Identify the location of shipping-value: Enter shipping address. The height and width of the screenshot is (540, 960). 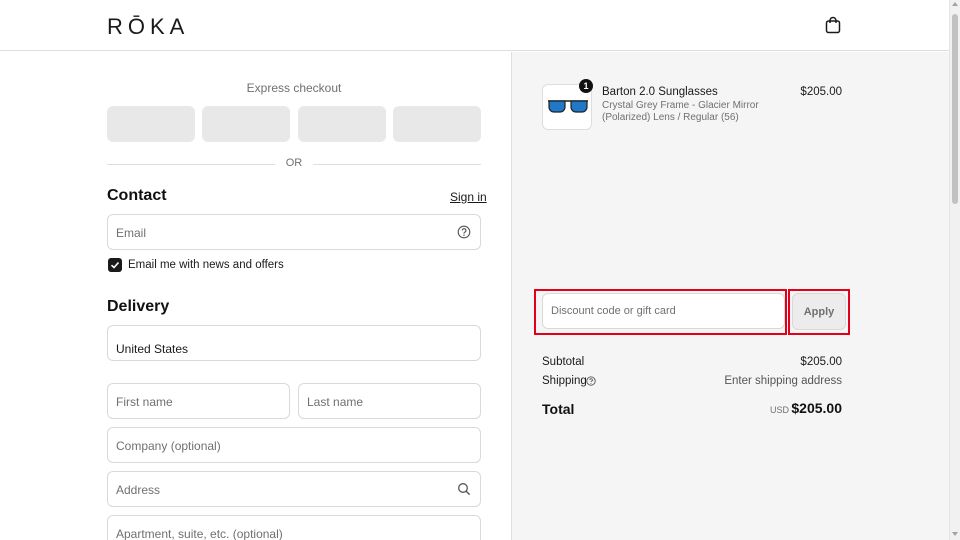
(783, 381).